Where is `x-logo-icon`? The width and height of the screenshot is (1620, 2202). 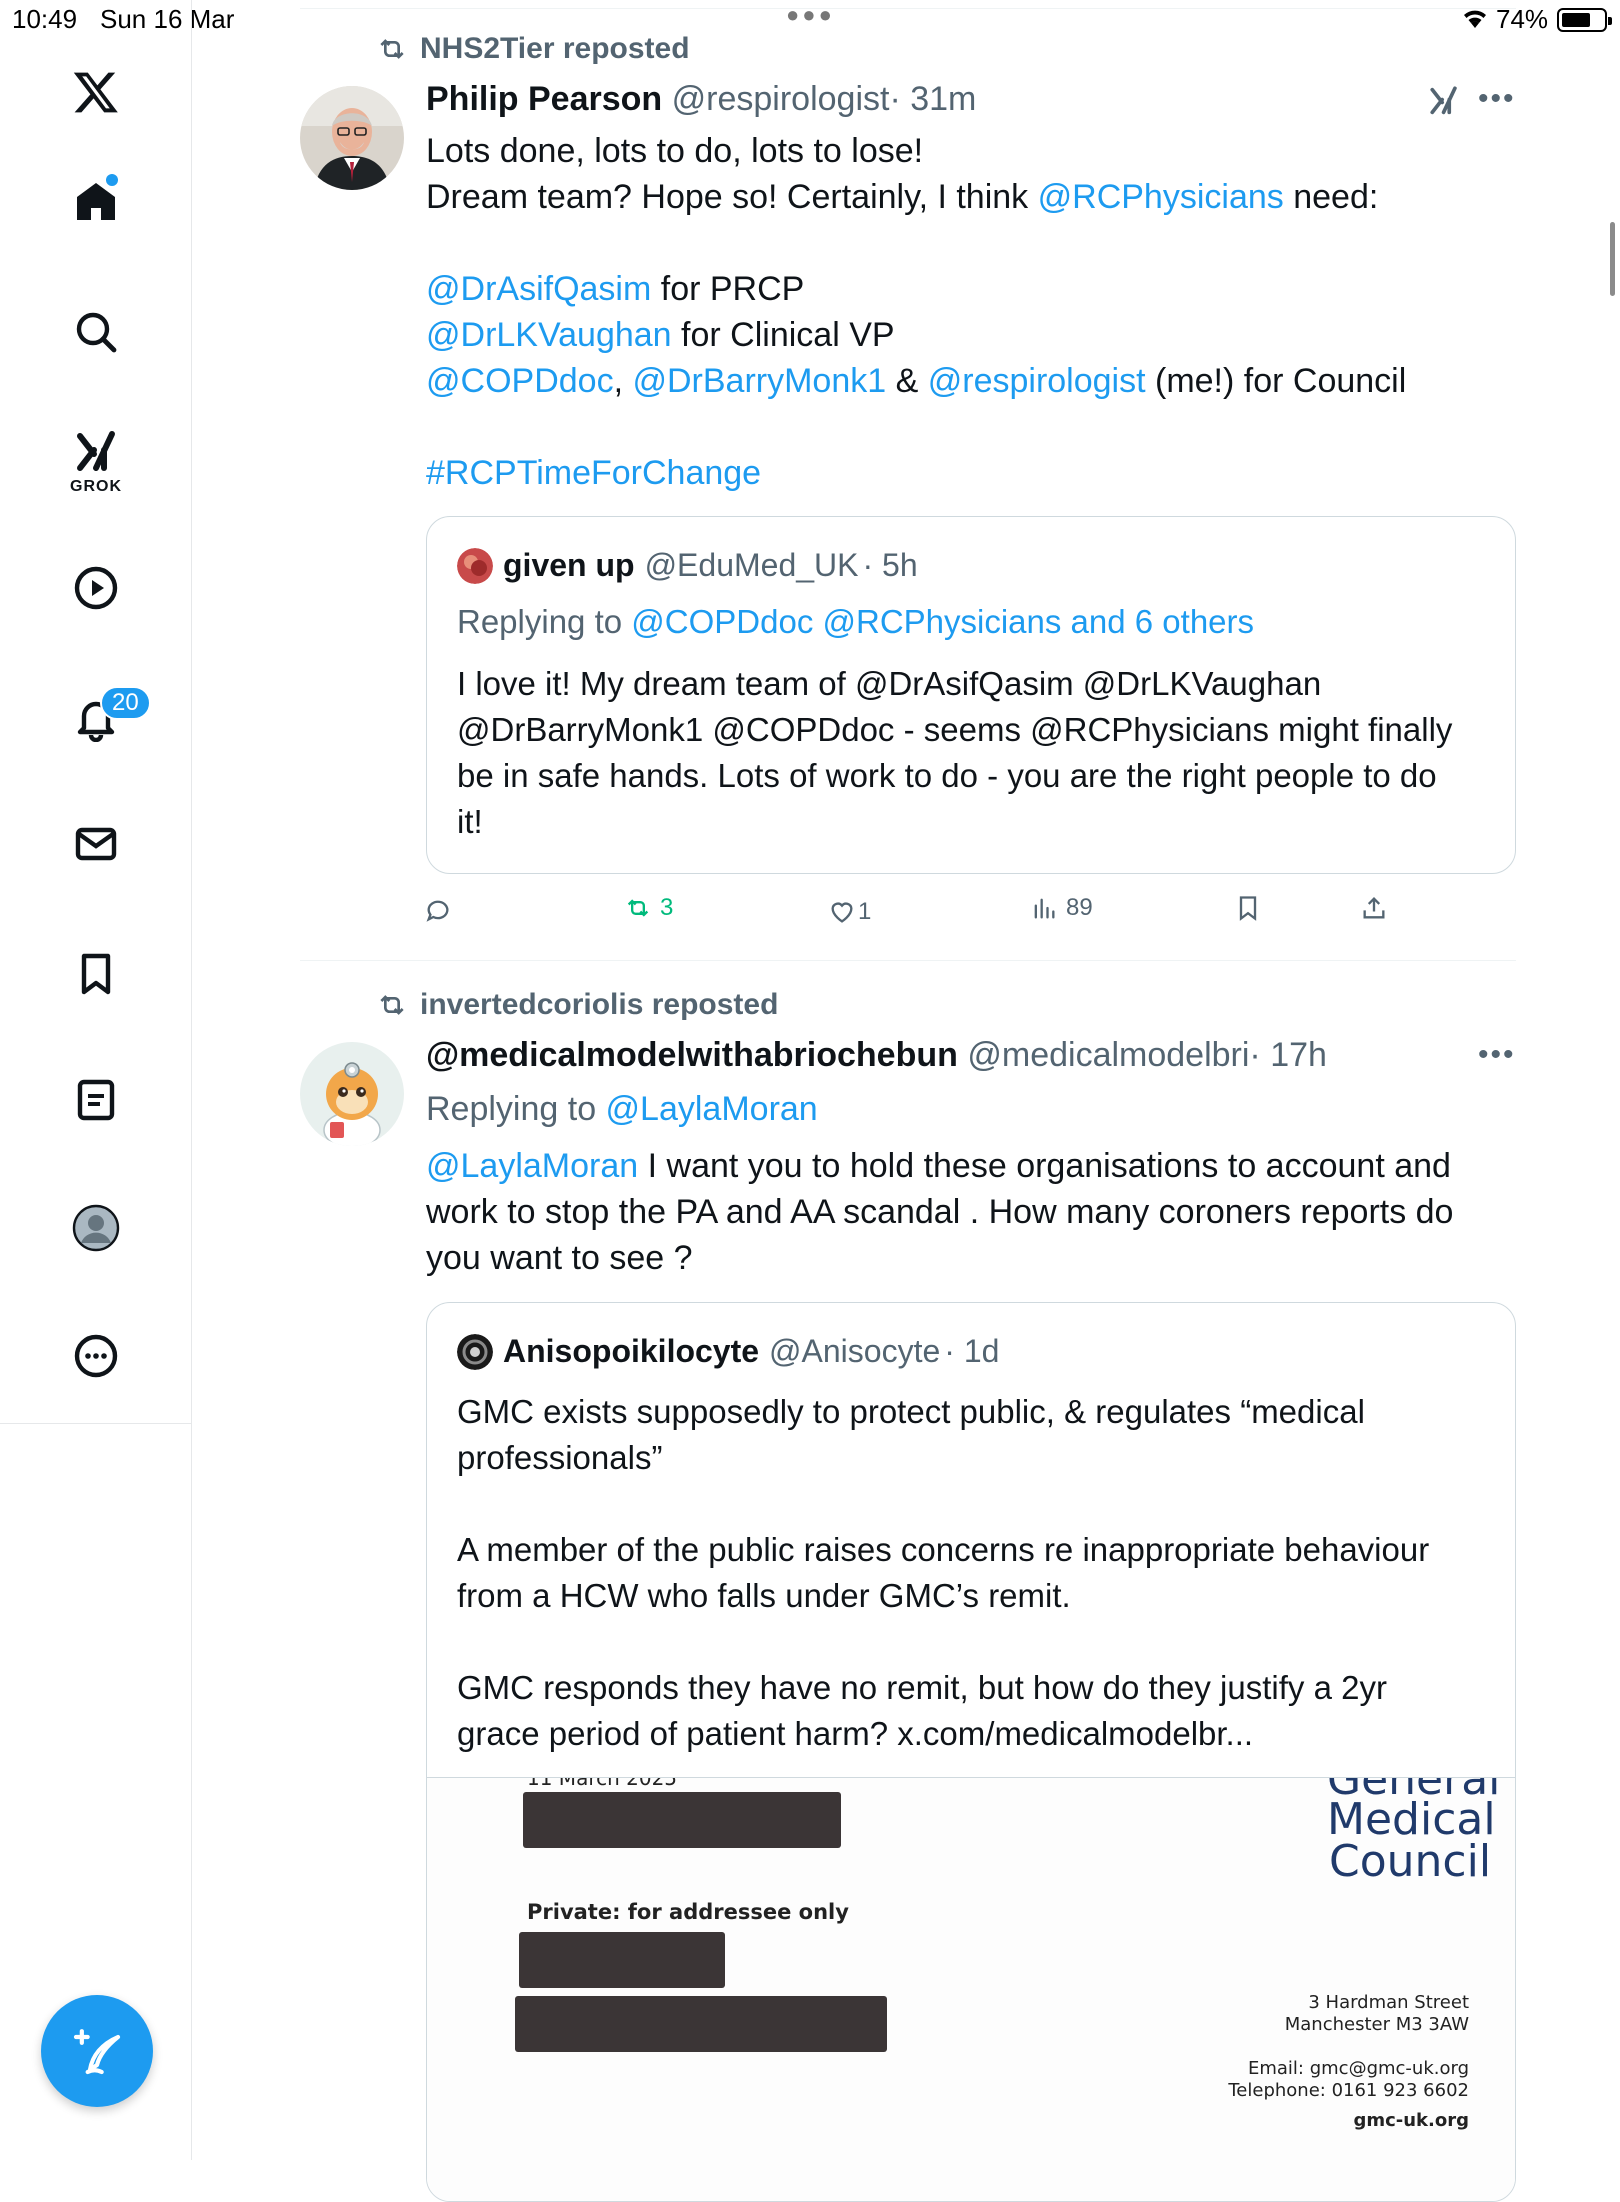 x-logo-icon is located at coordinates (96, 92).